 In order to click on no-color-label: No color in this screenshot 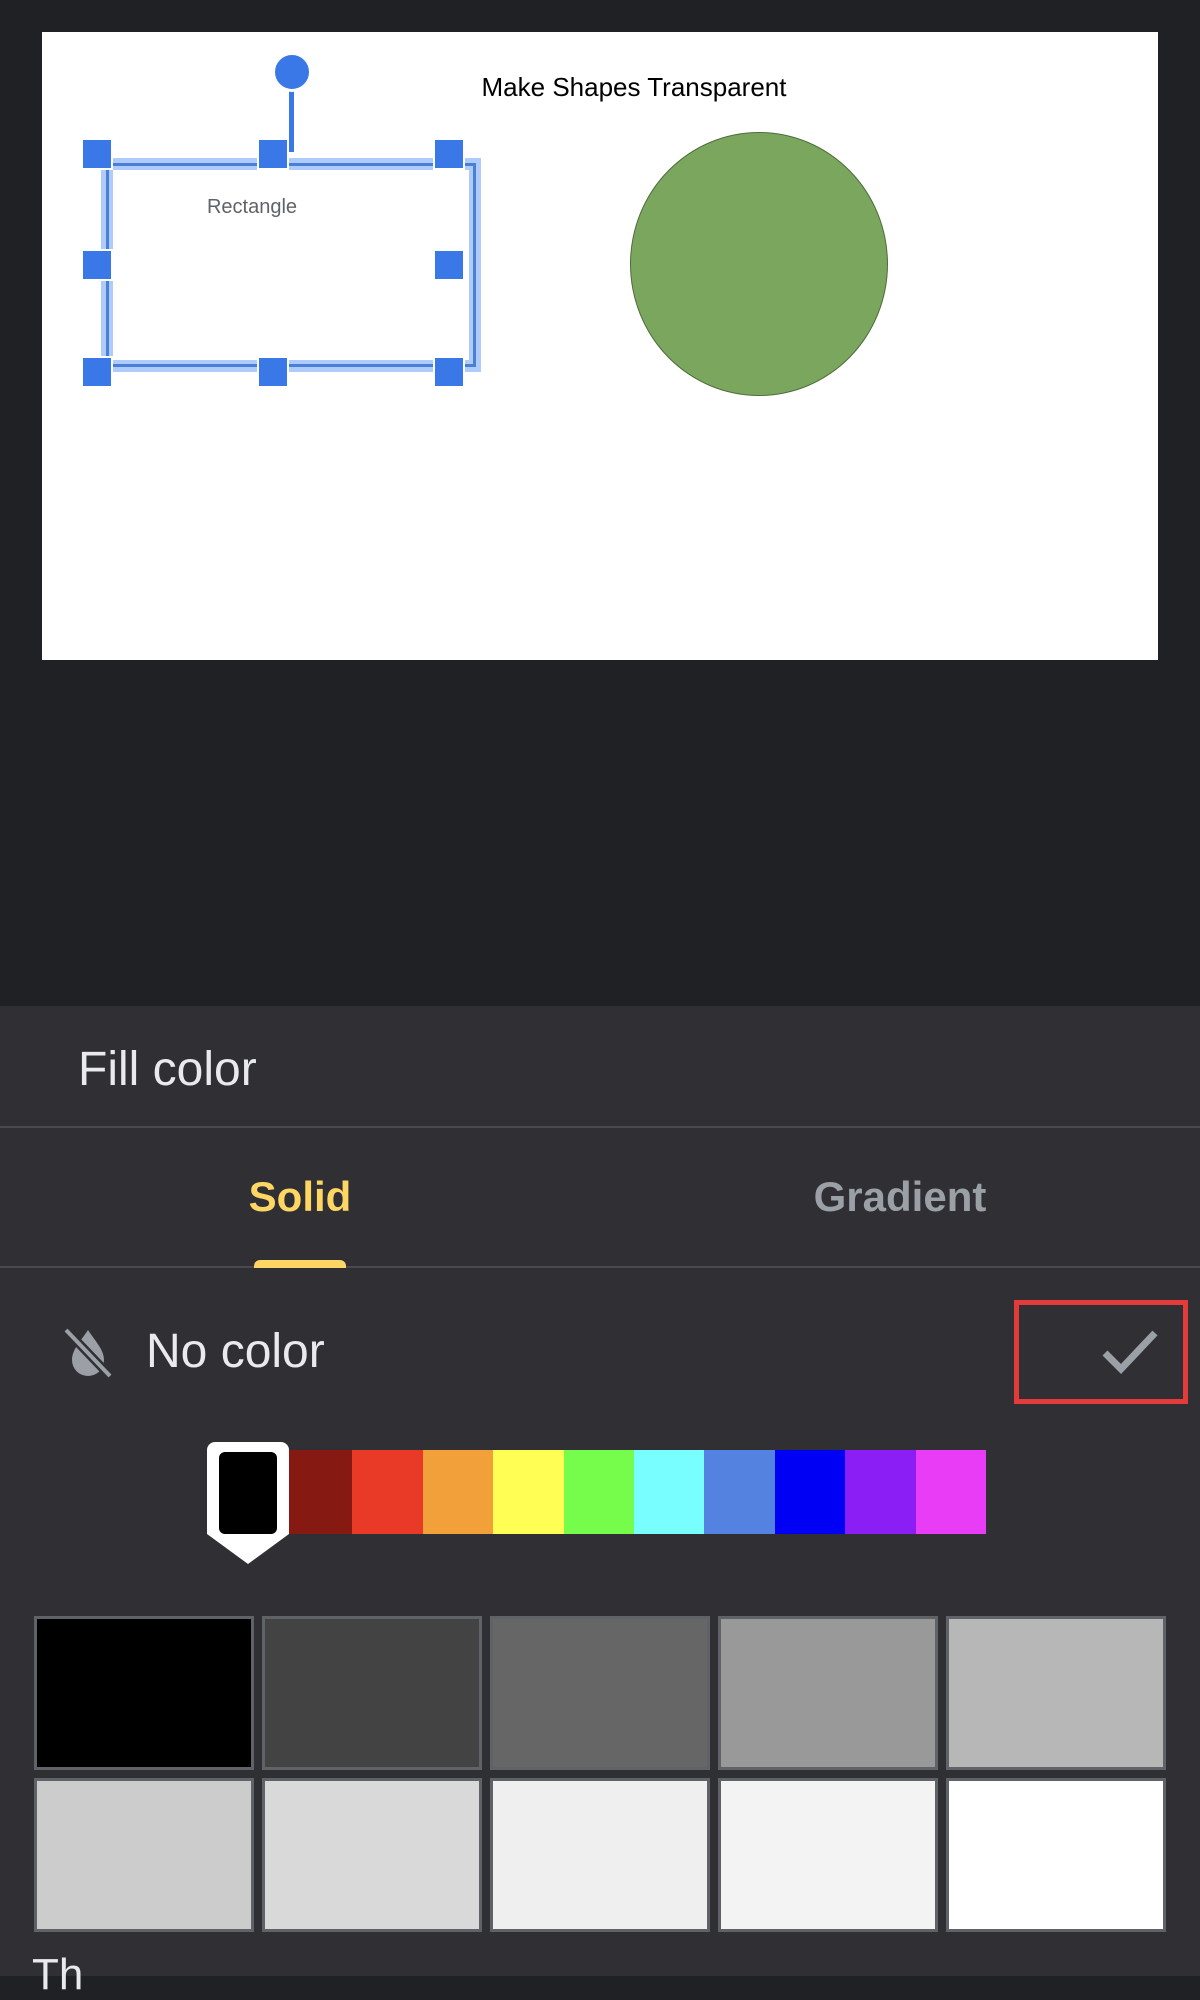, I will do `click(235, 1351)`.